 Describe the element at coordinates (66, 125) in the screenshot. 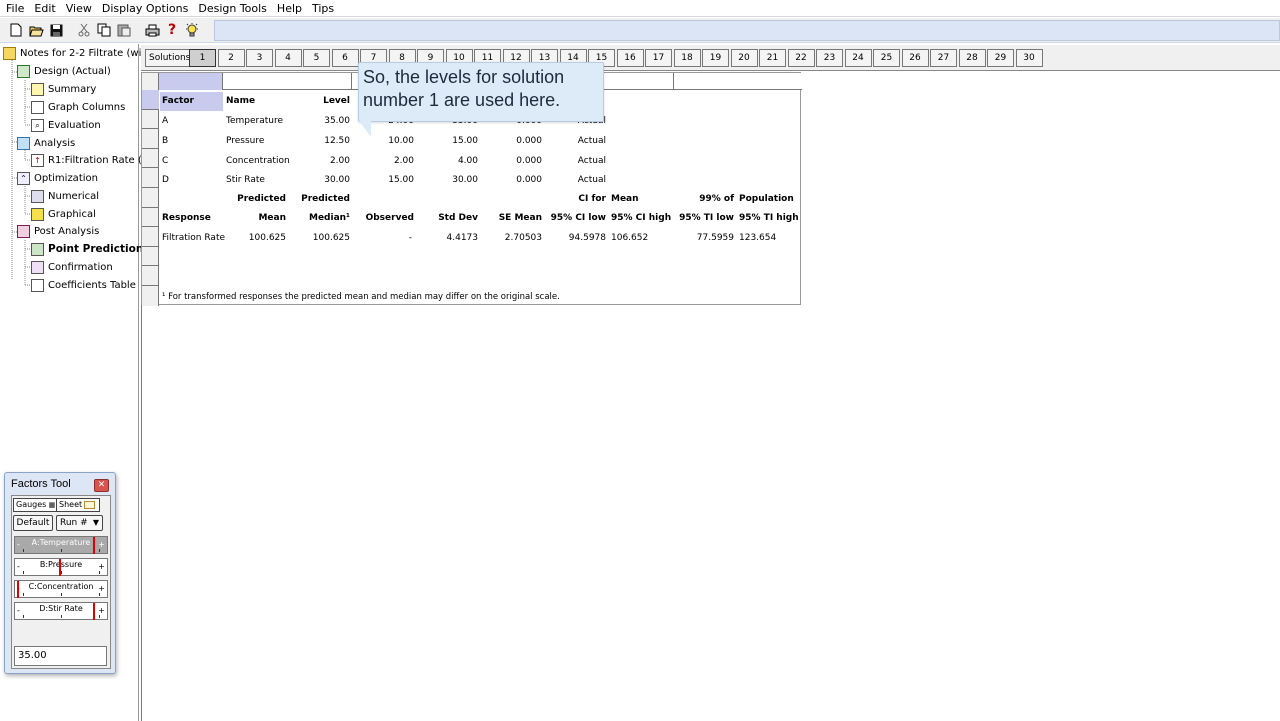

I see `tree-evaluation: ⌕ Evaluation` at that location.